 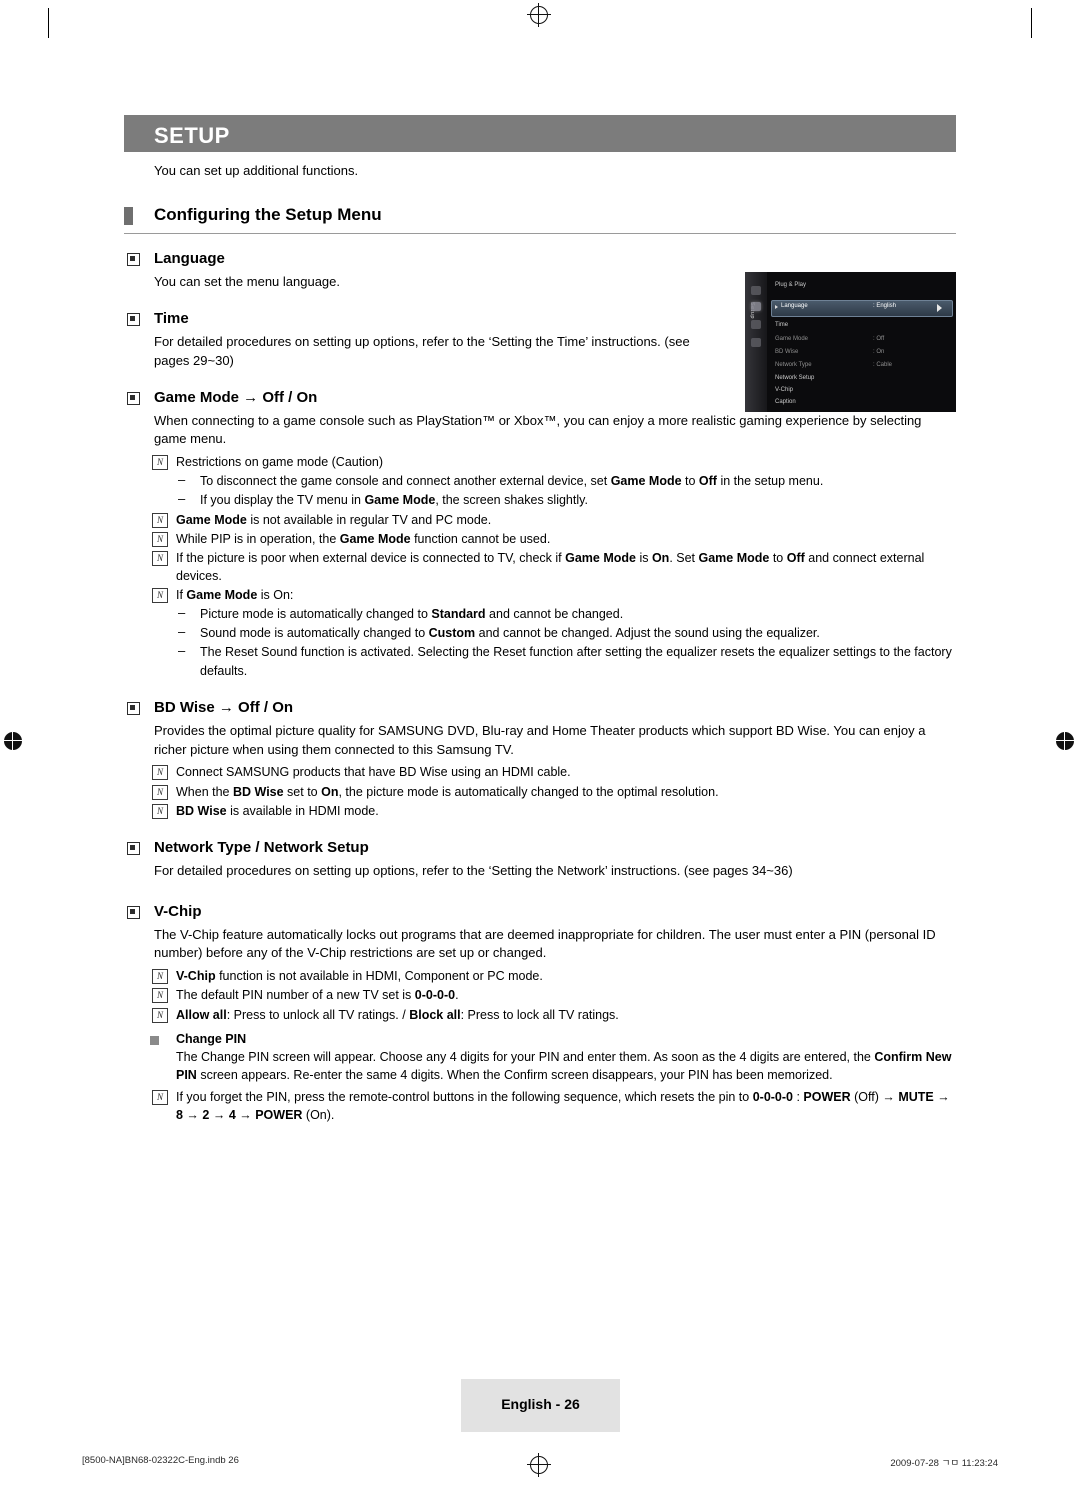 What do you see at coordinates (541, 258) in the screenshot?
I see `subsection-language-heading: Language` at bounding box center [541, 258].